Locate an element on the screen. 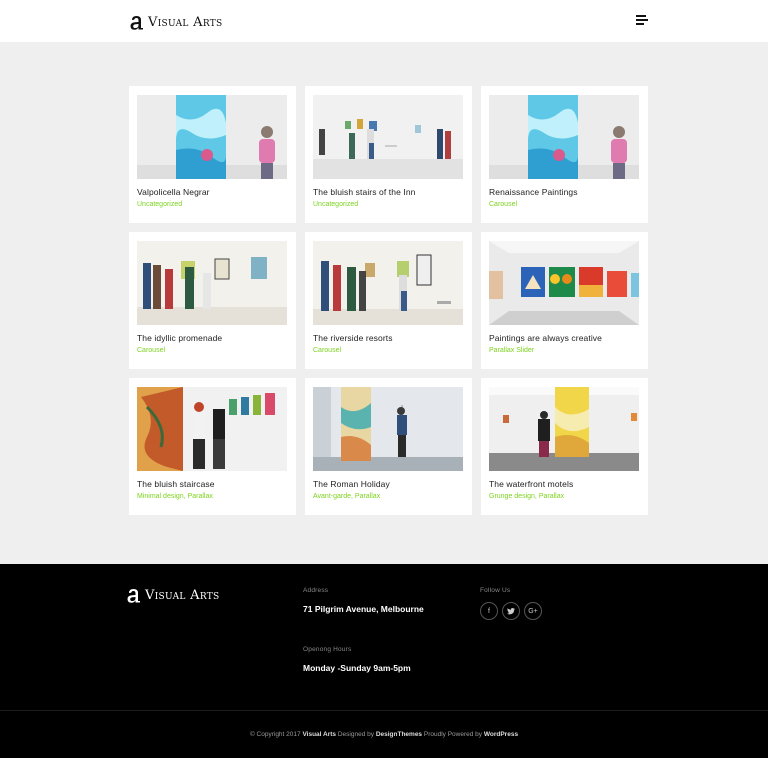 The width and height of the screenshot is (768, 758). category-link: Grunge design is located at coordinates (512, 496).